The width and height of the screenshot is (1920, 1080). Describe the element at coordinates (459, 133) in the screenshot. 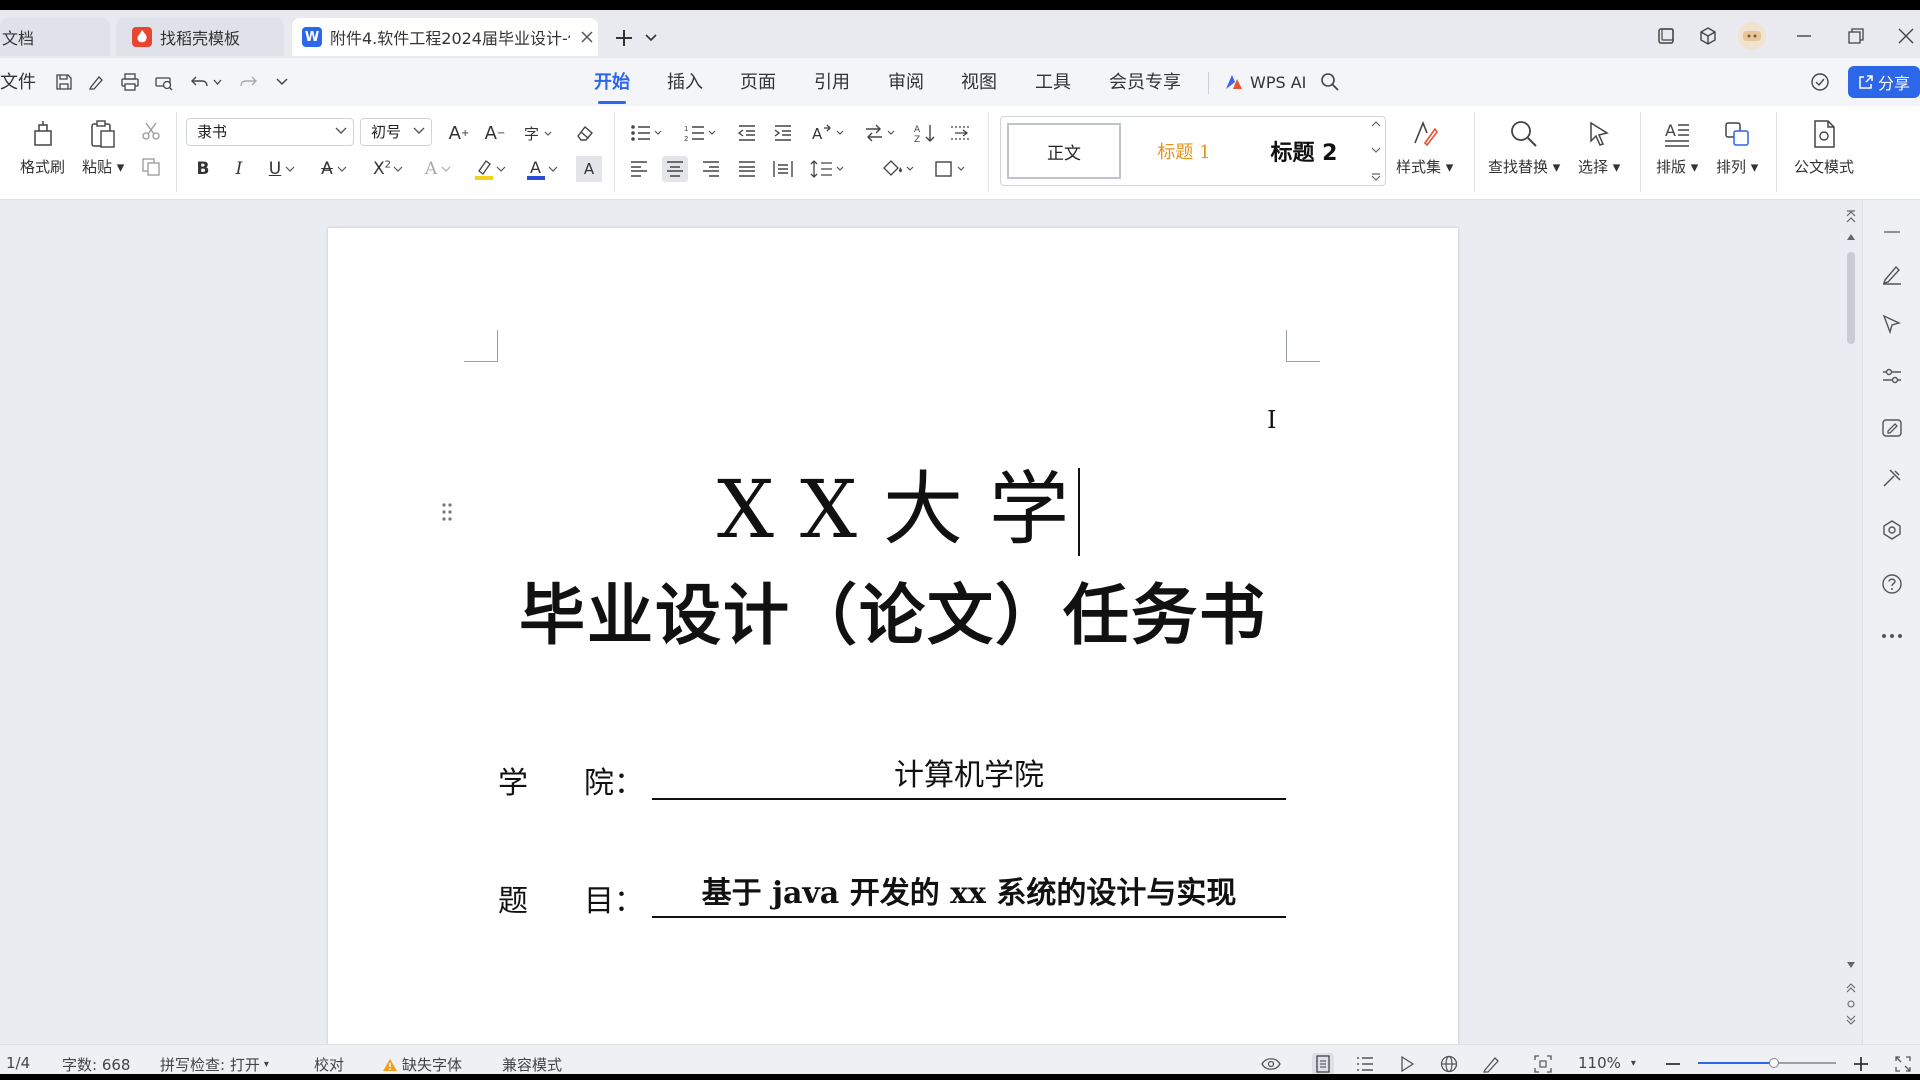

I see `increase-font-icon: A +` at that location.